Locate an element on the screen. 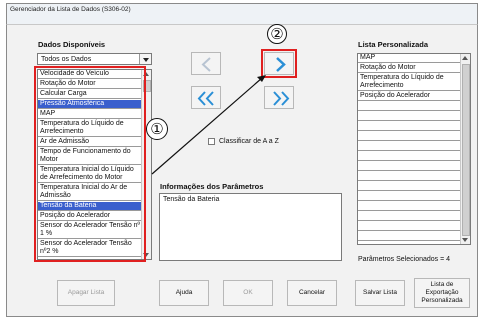  sort-checkbox is located at coordinates (211, 141).